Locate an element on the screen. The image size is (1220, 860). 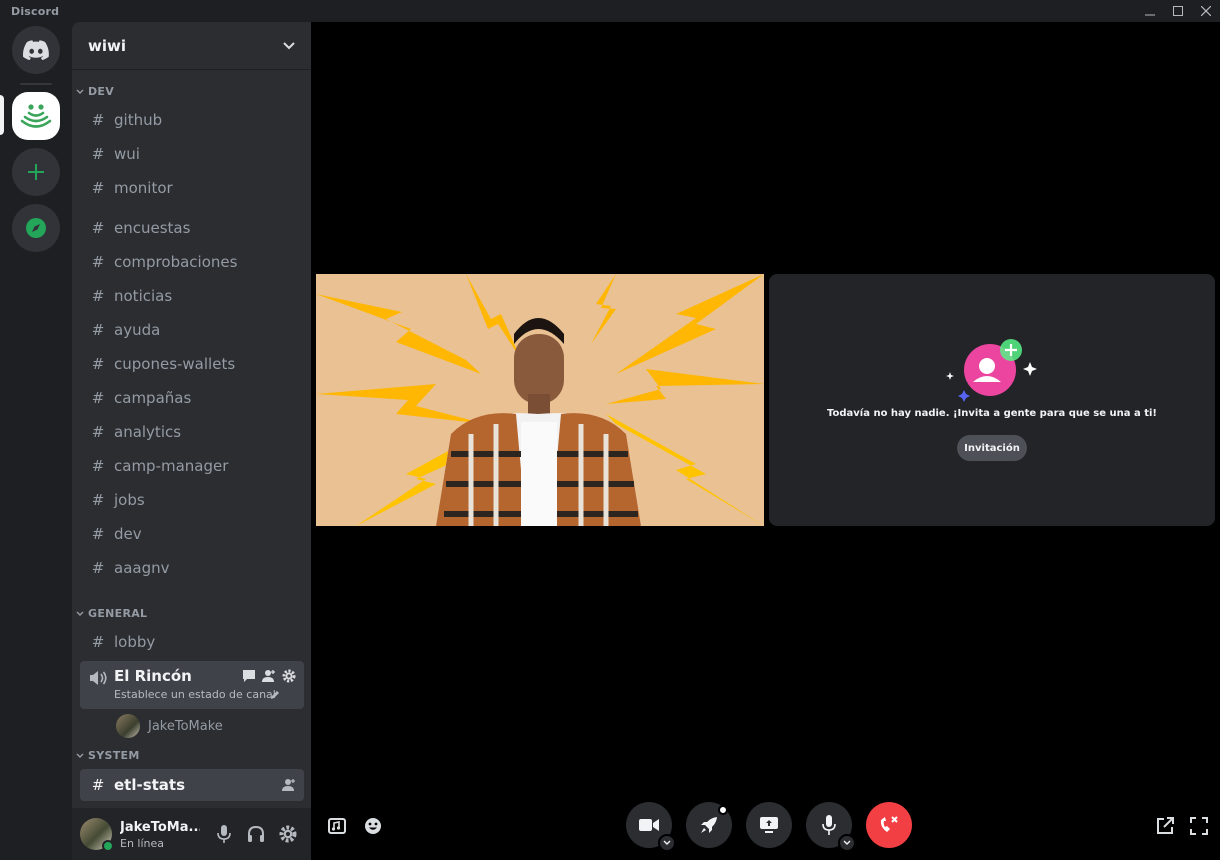
channel-encuestas: # encuestas is located at coordinates (192, 228).